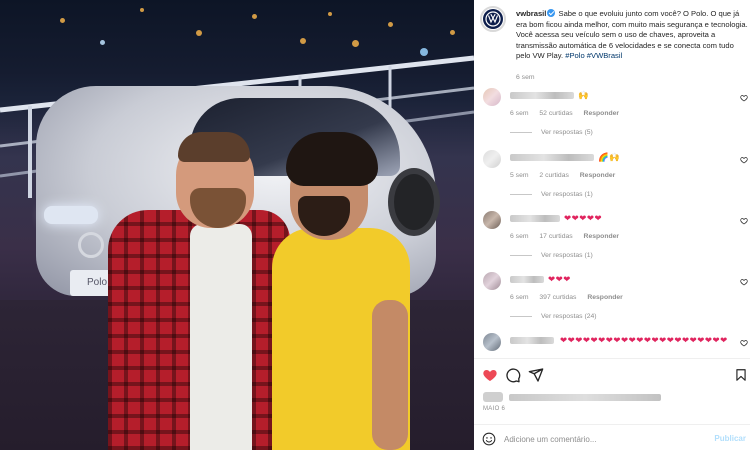 This screenshot has width=750, height=450. What do you see at coordinates (214, 147) in the screenshot?
I see `person-left-hair` at bounding box center [214, 147].